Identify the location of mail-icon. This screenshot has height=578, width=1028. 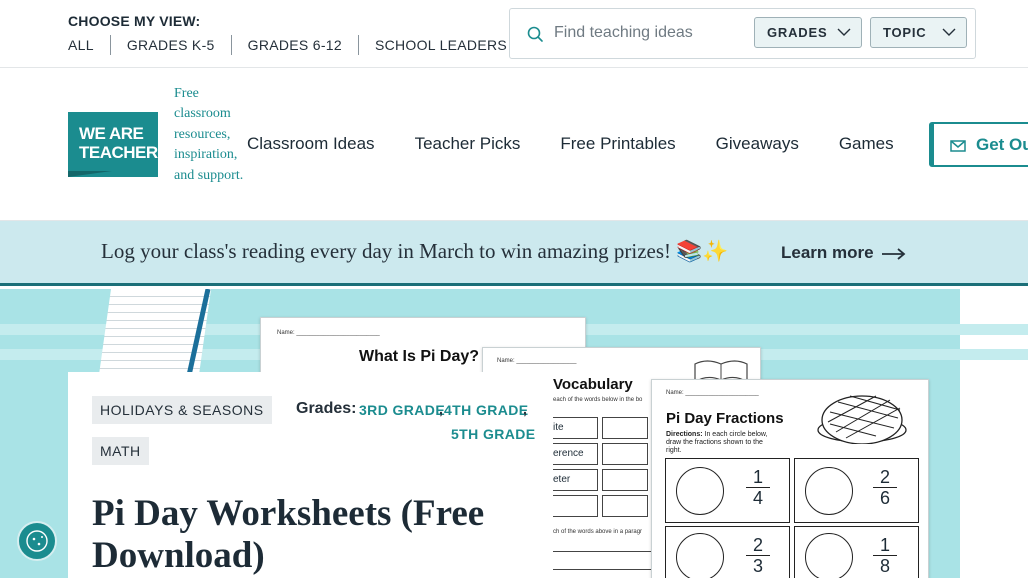
(958, 145).